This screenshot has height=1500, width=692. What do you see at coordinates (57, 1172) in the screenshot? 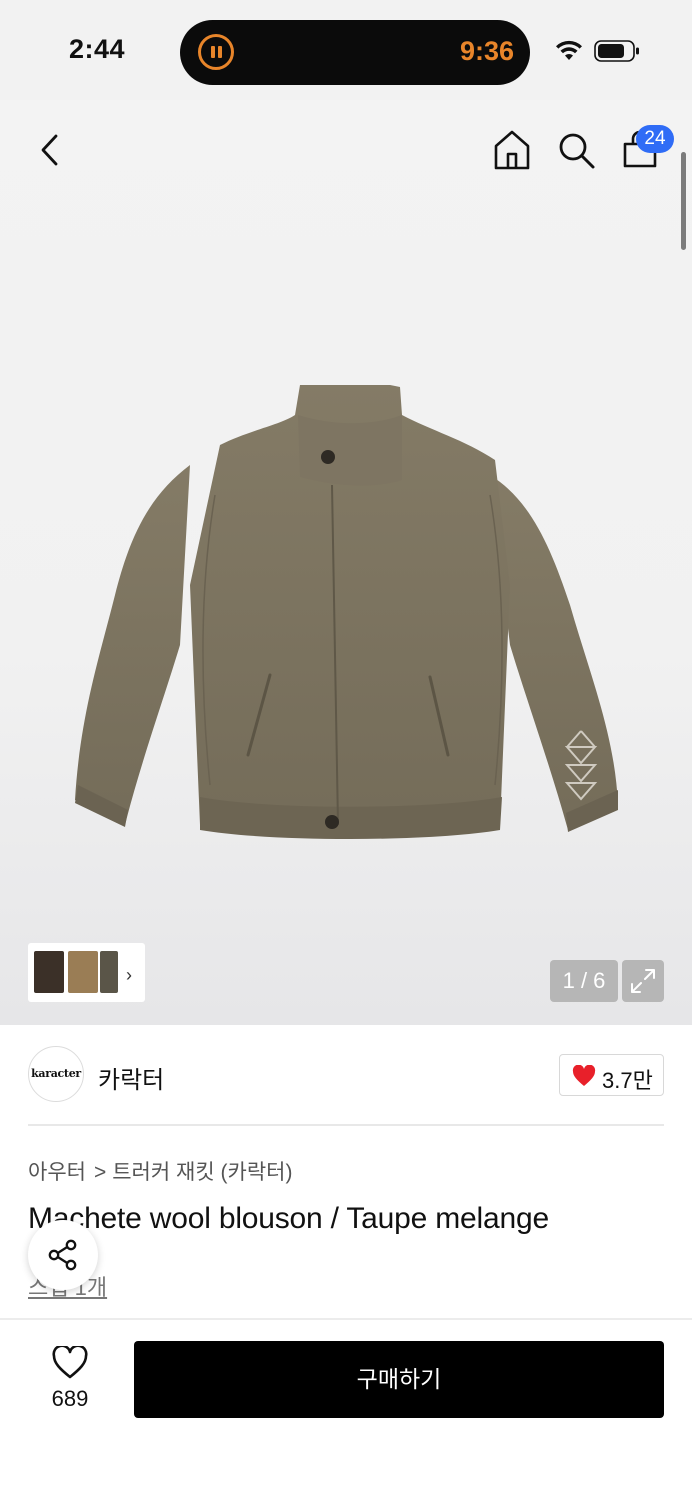
I see `breadcrumb-category: 아우터` at bounding box center [57, 1172].